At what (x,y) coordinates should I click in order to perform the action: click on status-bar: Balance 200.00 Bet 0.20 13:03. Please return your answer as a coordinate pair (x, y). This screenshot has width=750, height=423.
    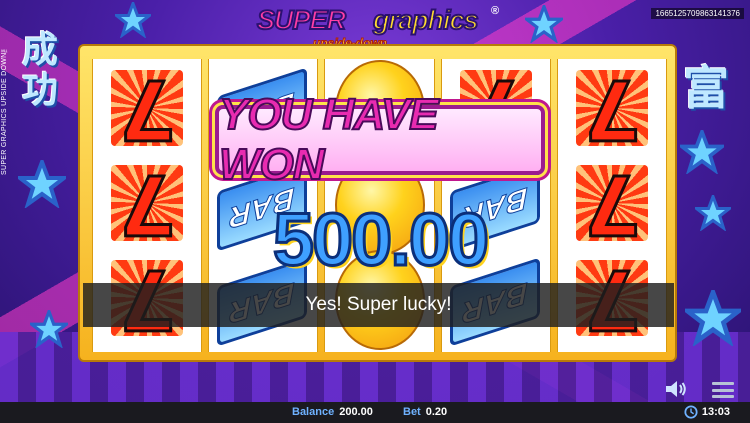
    Looking at the image, I should click on (375, 412).